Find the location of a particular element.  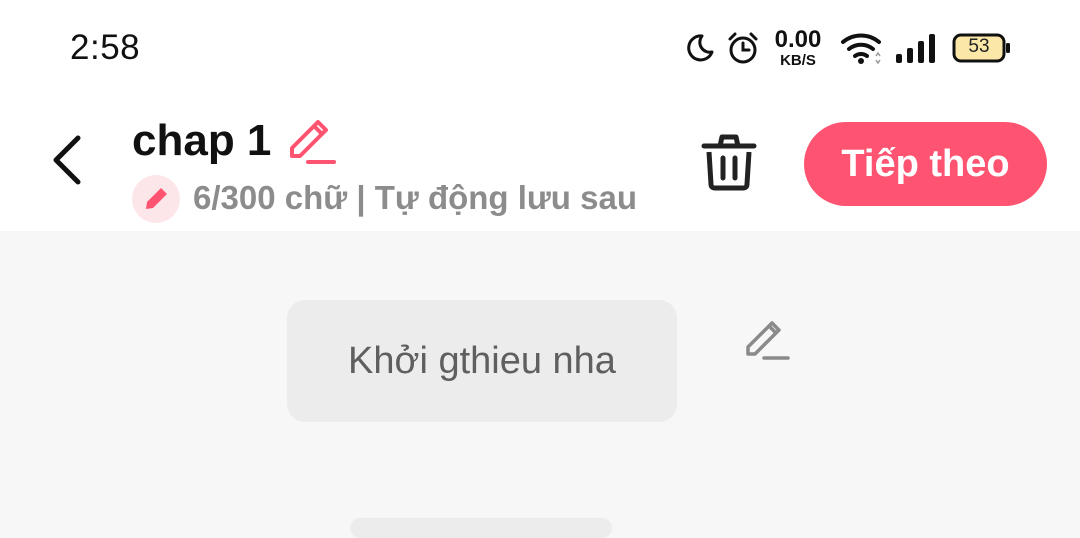

alarm-icon is located at coordinates (743, 48).